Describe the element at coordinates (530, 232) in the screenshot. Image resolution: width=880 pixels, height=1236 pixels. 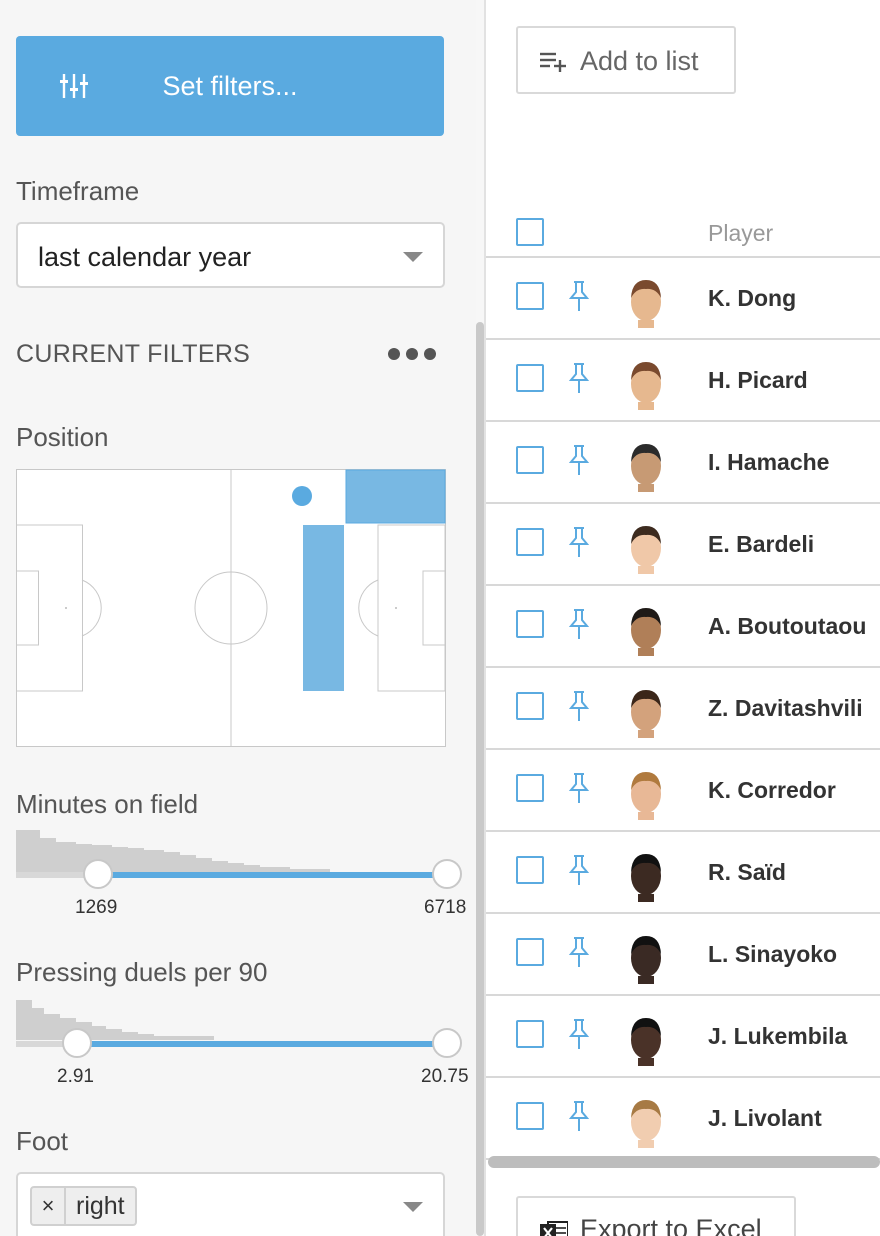
I see `select-all-checkbox` at that location.